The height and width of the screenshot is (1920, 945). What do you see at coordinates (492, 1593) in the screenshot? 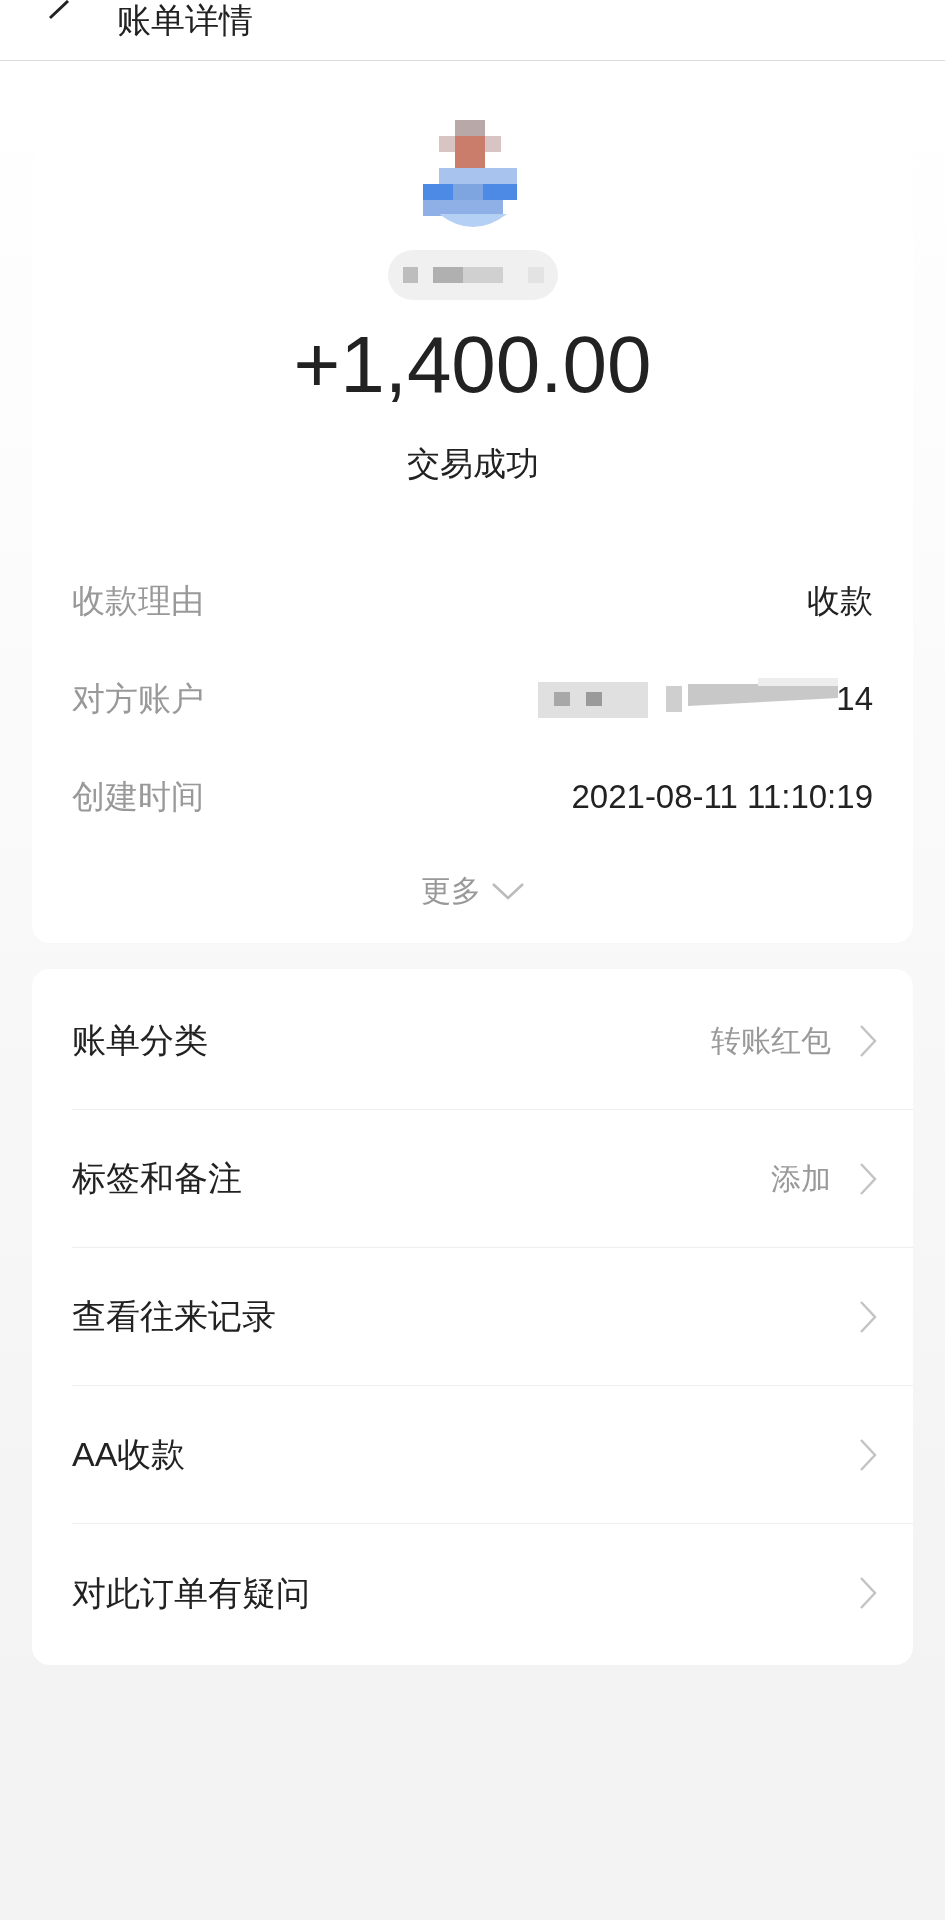
I see `list-item: 对此订单有疑问` at bounding box center [492, 1593].